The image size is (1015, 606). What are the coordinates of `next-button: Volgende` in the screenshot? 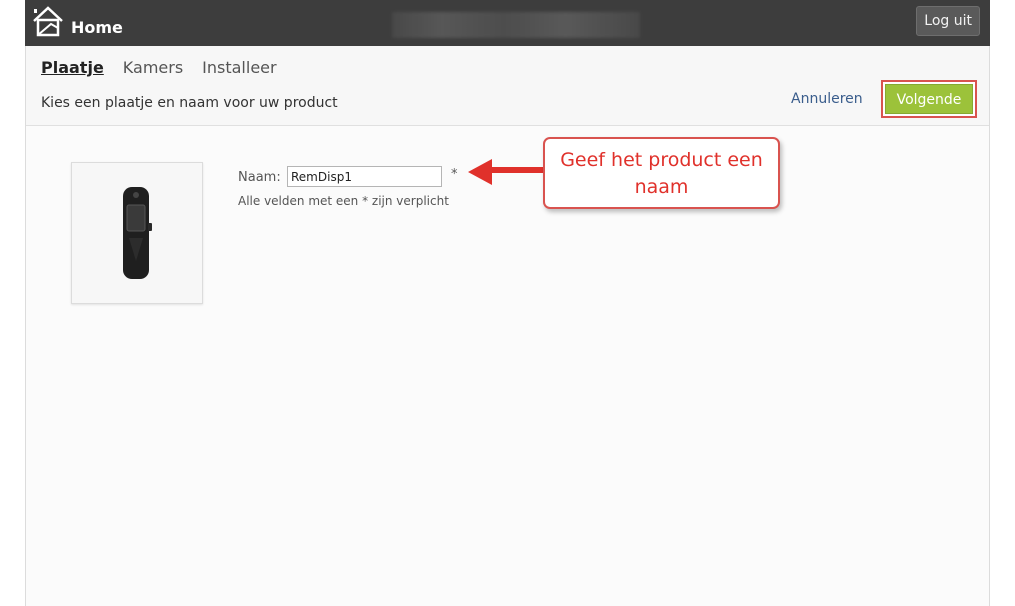 It's located at (929, 99).